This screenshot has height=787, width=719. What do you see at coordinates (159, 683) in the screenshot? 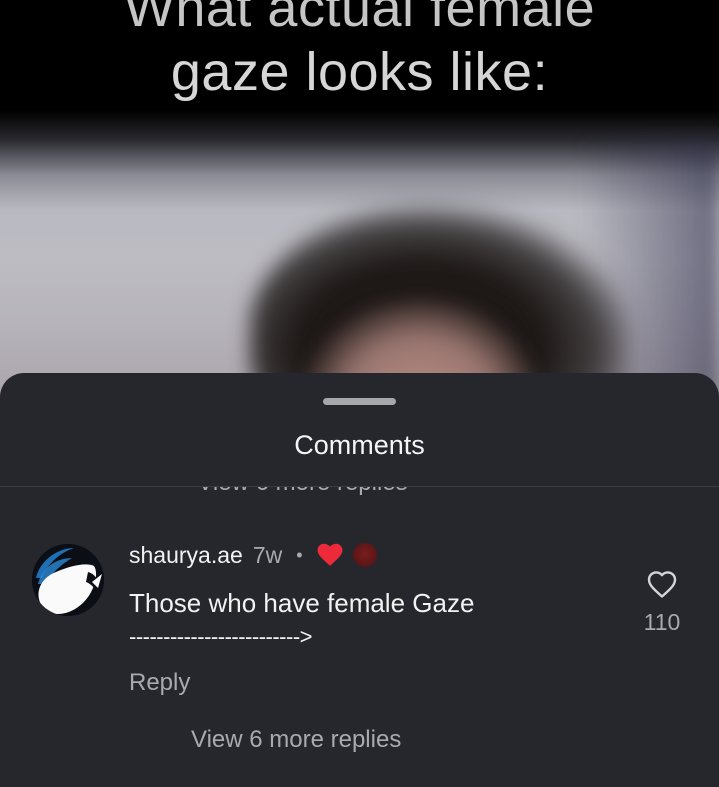
I see `reply-button: Reply` at bounding box center [159, 683].